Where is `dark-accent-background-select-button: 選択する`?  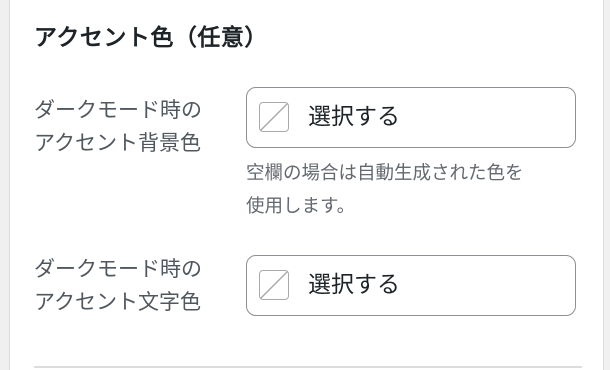 dark-accent-background-select-button: 選択する is located at coordinates (411, 117).